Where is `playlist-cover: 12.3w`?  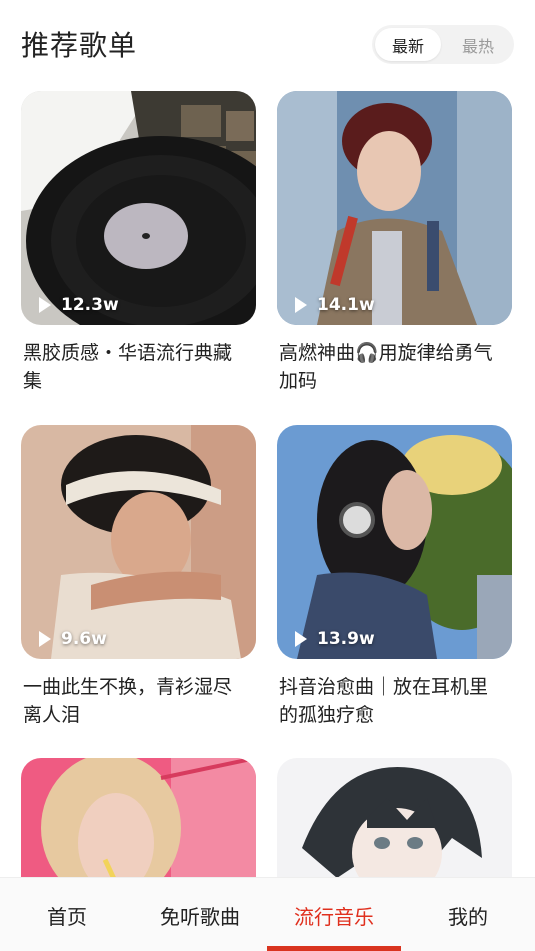 playlist-cover: 12.3w is located at coordinates (138, 208).